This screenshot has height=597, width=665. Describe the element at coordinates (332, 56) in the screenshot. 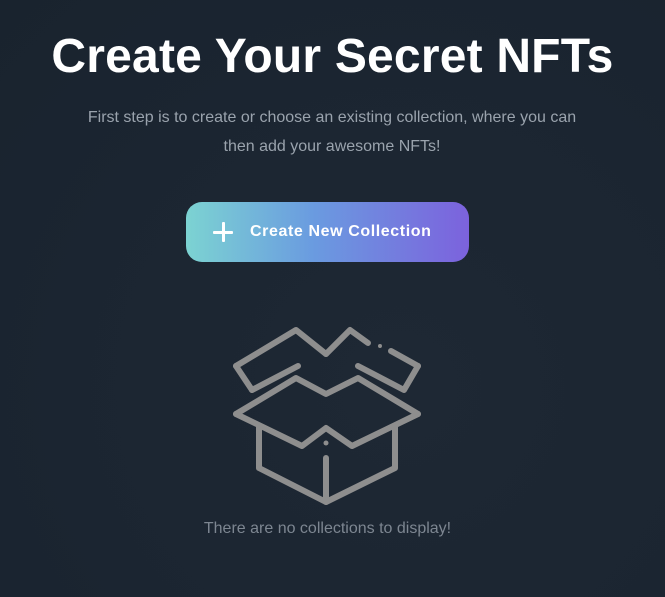

I see `page-title: Create Your Secret NFTs` at that location.